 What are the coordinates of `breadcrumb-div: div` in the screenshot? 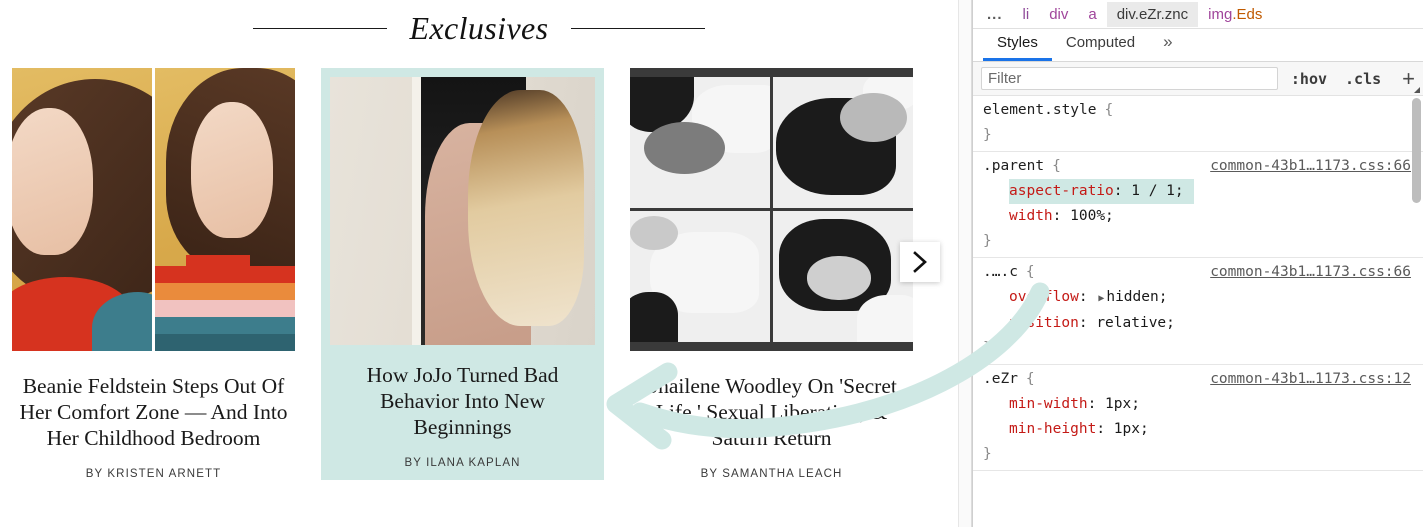 It's located at (1058, 14).